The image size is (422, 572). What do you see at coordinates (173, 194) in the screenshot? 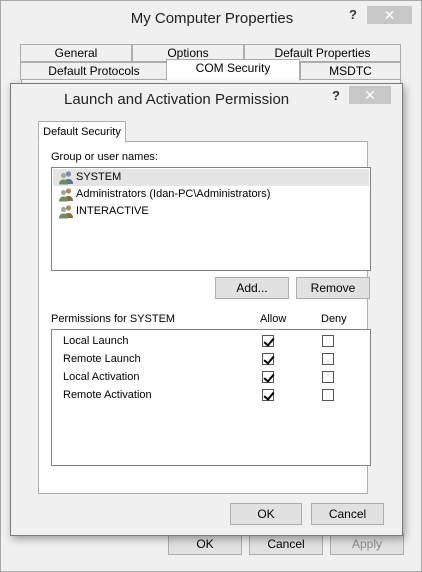
I see `user-name: Administrators (Idan-PC\Administrators)` at bounding box center [173, 194].